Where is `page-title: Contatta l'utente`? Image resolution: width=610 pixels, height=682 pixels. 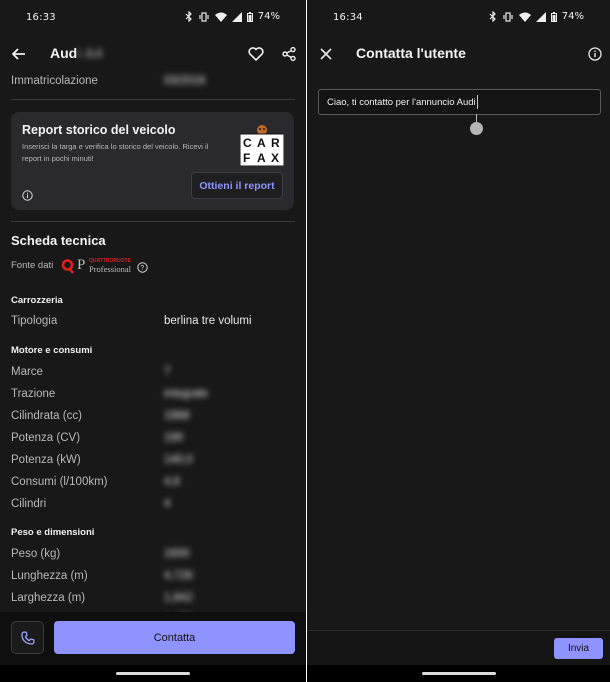
page-title: Contatta l'utente is located at coordinates (411, 53).